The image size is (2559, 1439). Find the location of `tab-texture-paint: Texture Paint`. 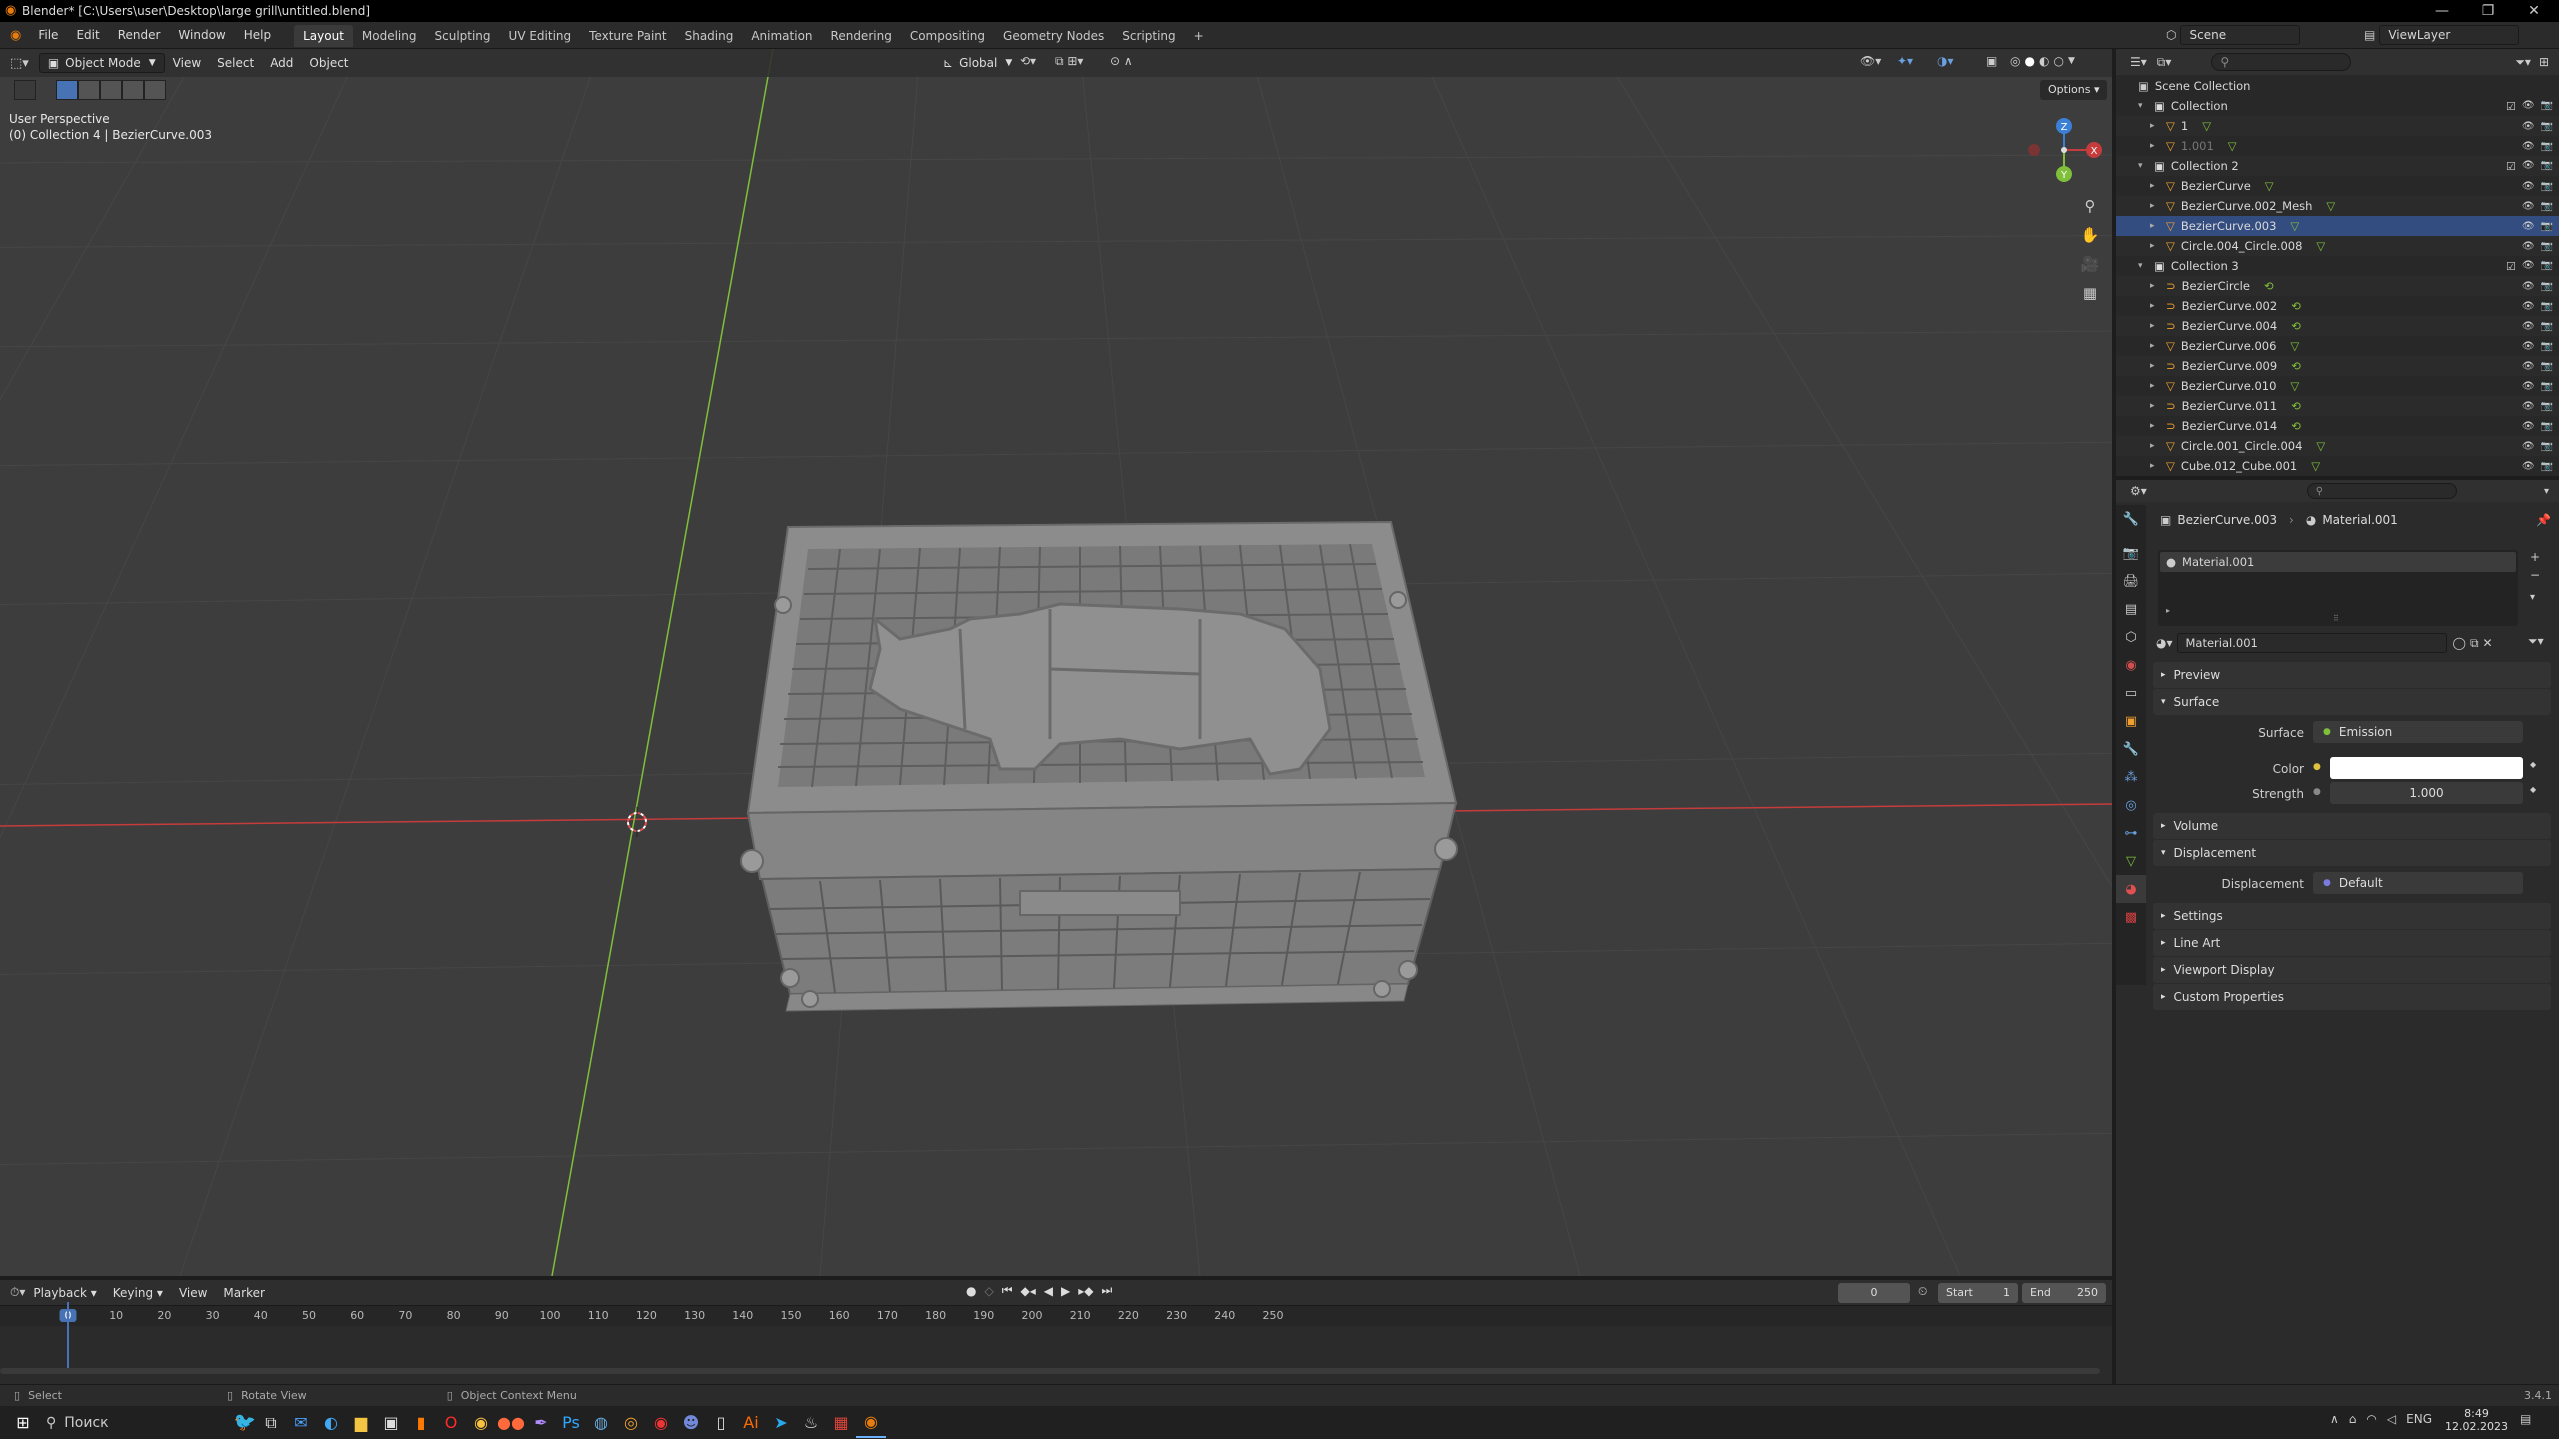

tab-texture-paint: Texture Paint is located at coordinates (627, 36).